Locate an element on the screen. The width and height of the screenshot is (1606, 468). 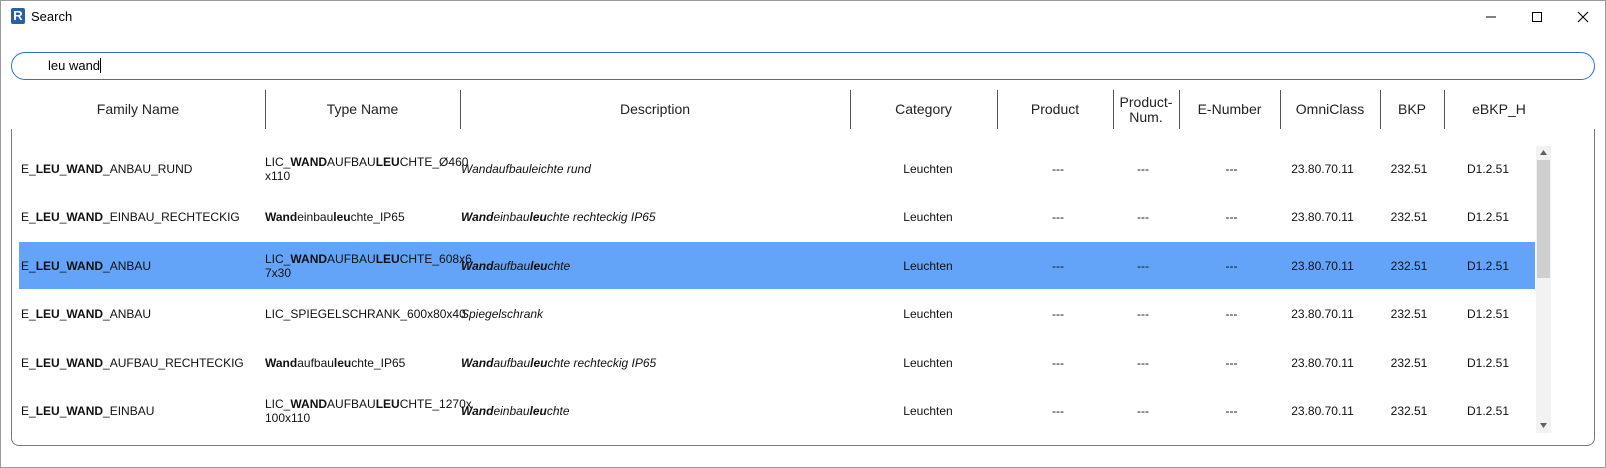
family-name-cell: E_LEU_WAND_EINBAU_RECHTECKIG is located at coordinates (130, 216).